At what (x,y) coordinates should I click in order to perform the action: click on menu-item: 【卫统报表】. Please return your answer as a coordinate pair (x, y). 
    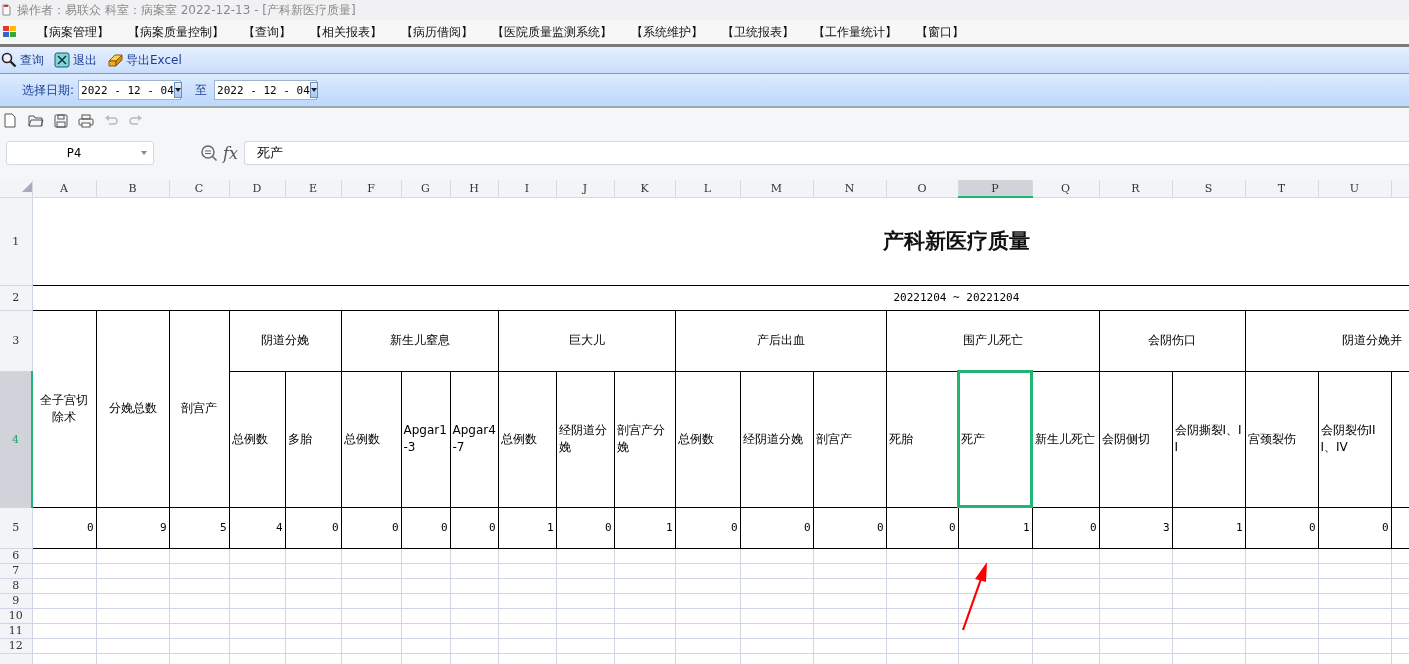
    Looking at the image, I should click on (758, 32).